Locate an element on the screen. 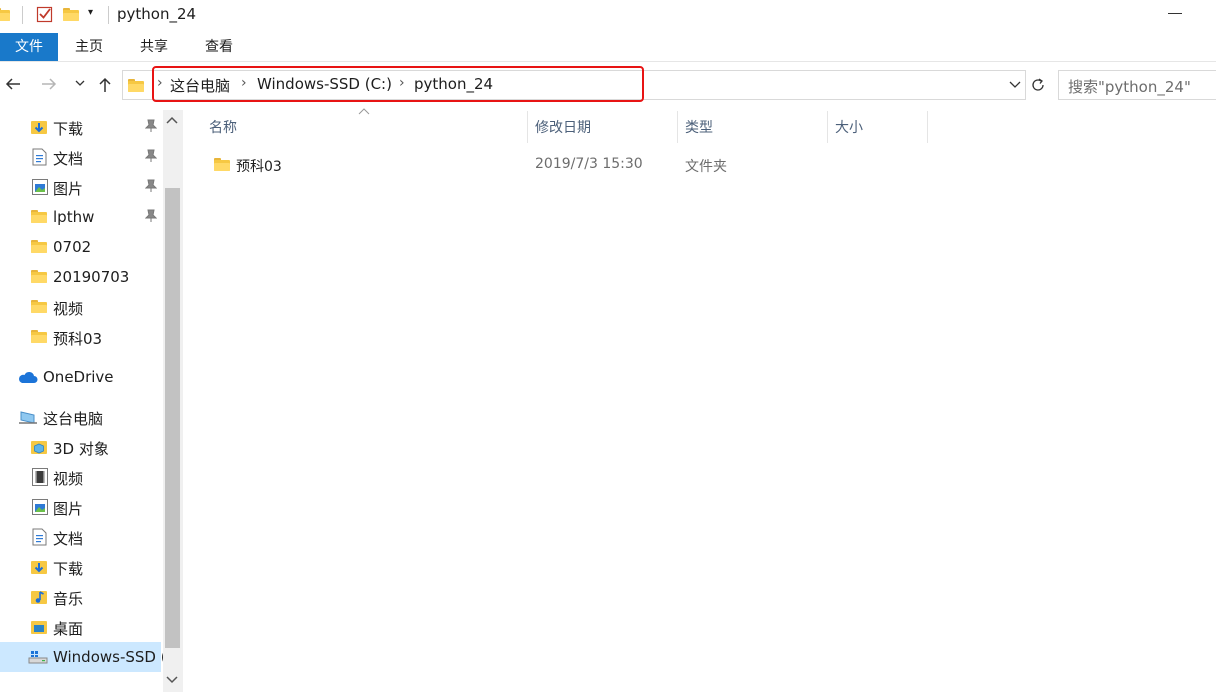 This screenshot has height=692, width=1216. column-header-size: 大小 is located at coordinates (849, 127).